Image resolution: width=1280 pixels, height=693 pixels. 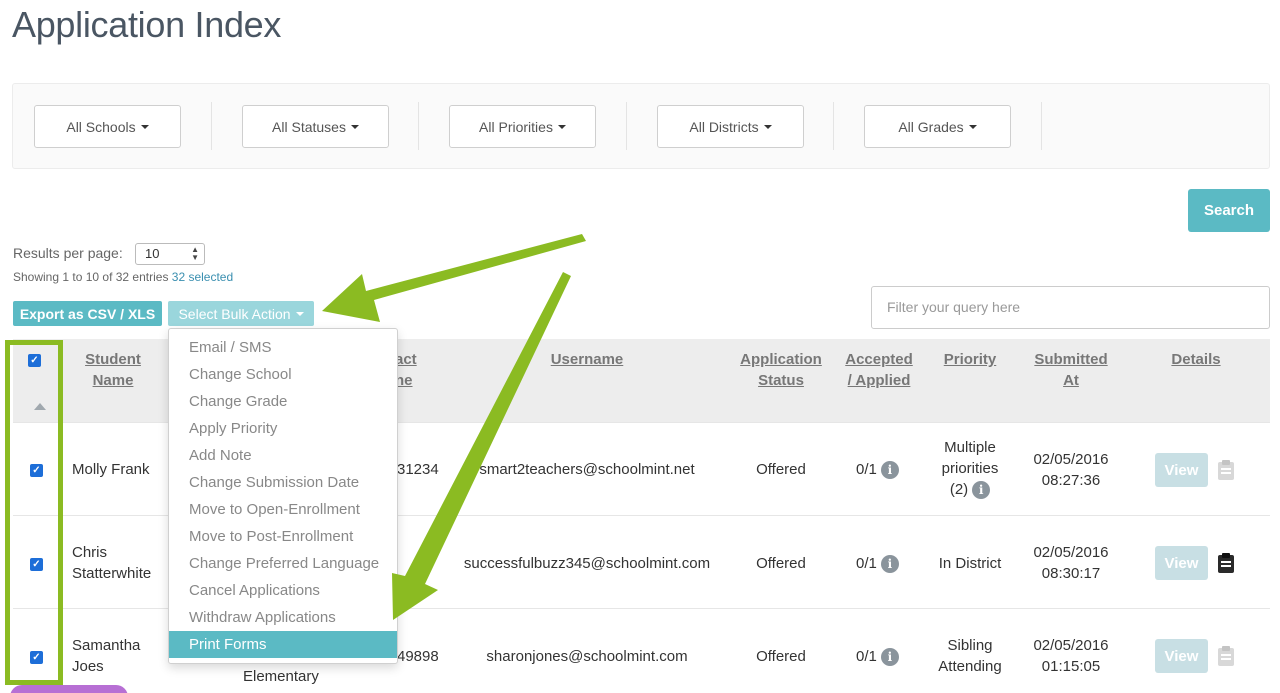 I want to click on grades-filter-dropdown: All Grades, so click(x=937, y=126).